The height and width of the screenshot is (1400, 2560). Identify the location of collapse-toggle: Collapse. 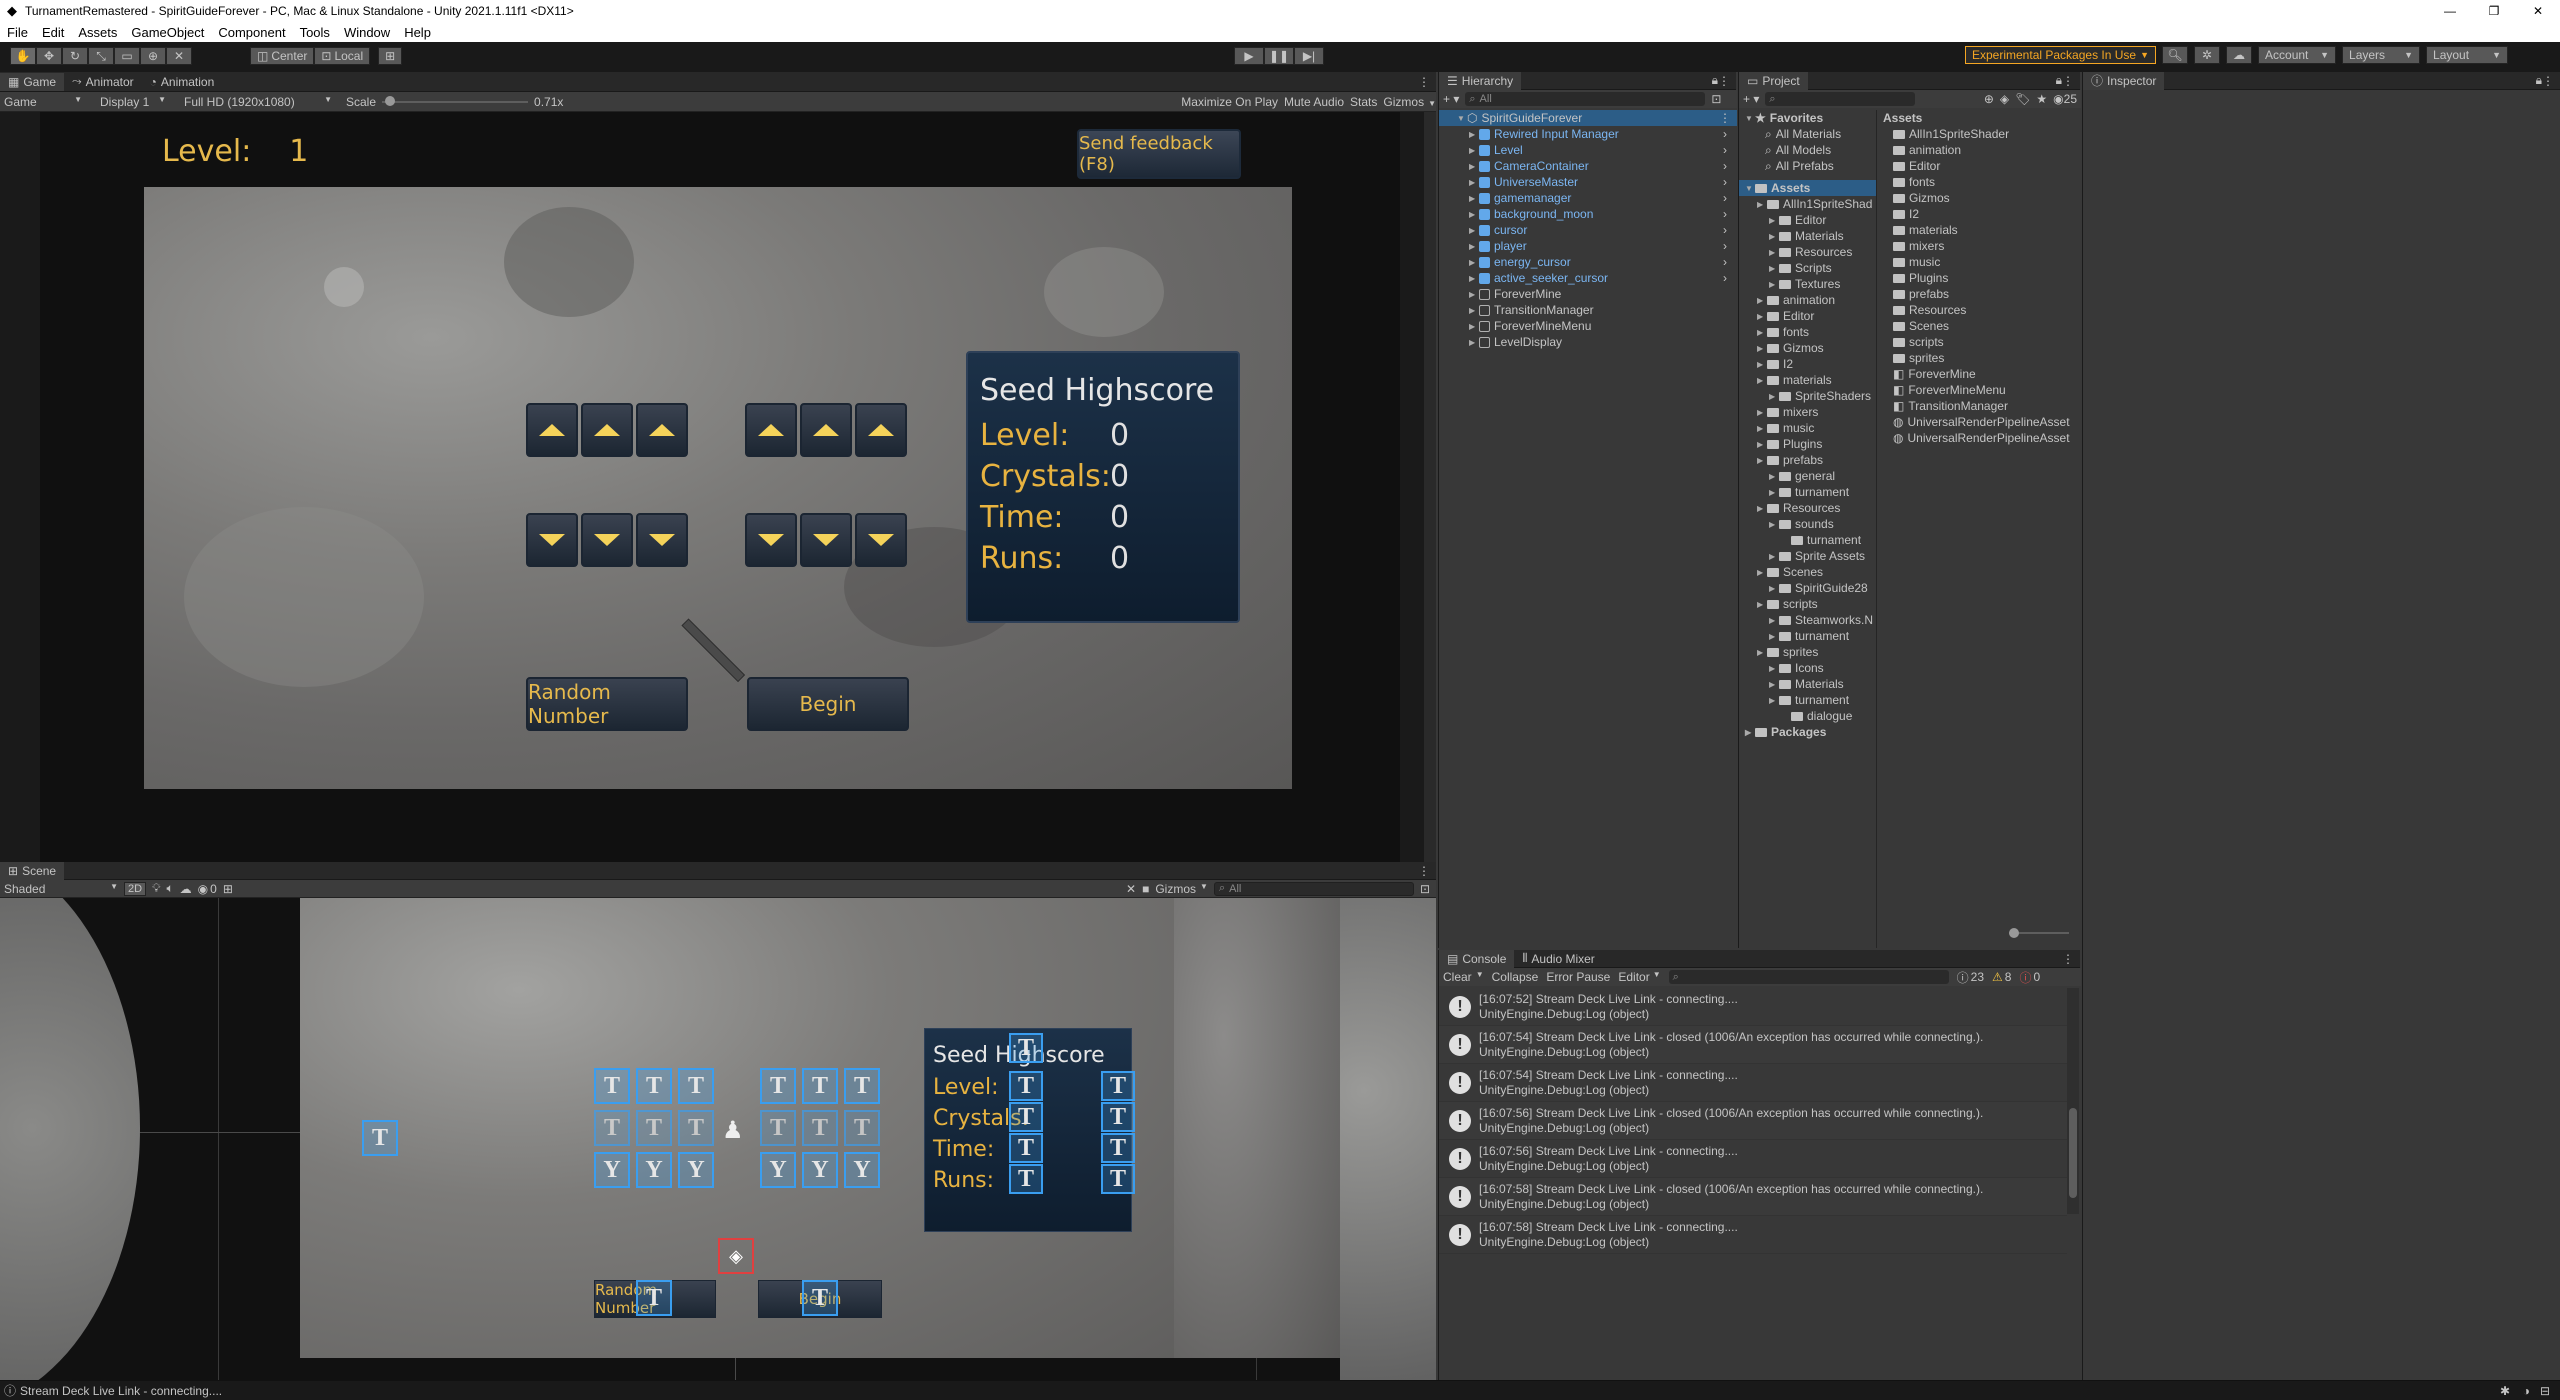
(1515, 977).